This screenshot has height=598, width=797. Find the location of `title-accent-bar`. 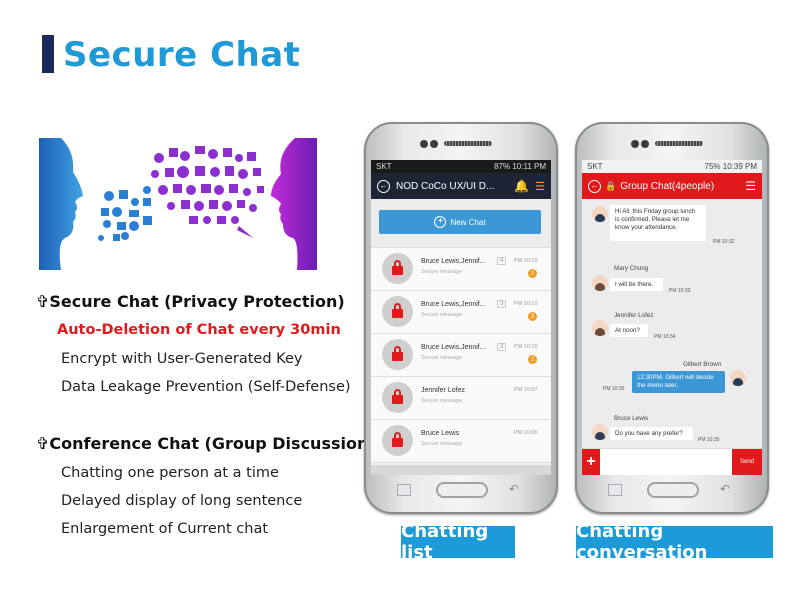

title-accent-bar is located at coordinates (48, 54).